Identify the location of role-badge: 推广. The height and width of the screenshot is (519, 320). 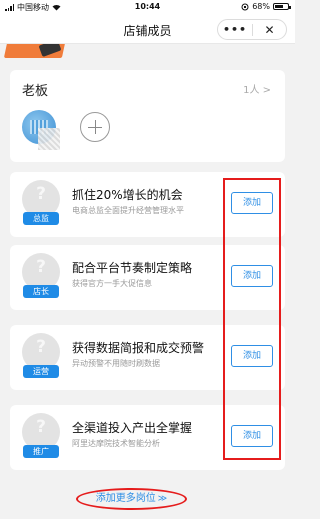
(41, 451).